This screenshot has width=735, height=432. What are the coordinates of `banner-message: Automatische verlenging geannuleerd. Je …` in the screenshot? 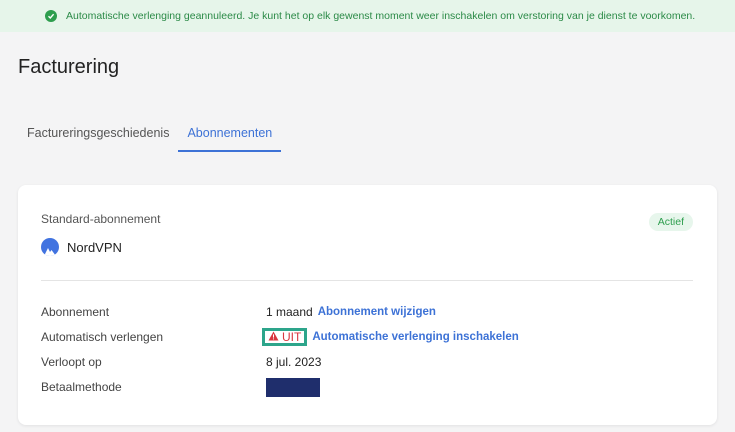 It's located at (381, 16).